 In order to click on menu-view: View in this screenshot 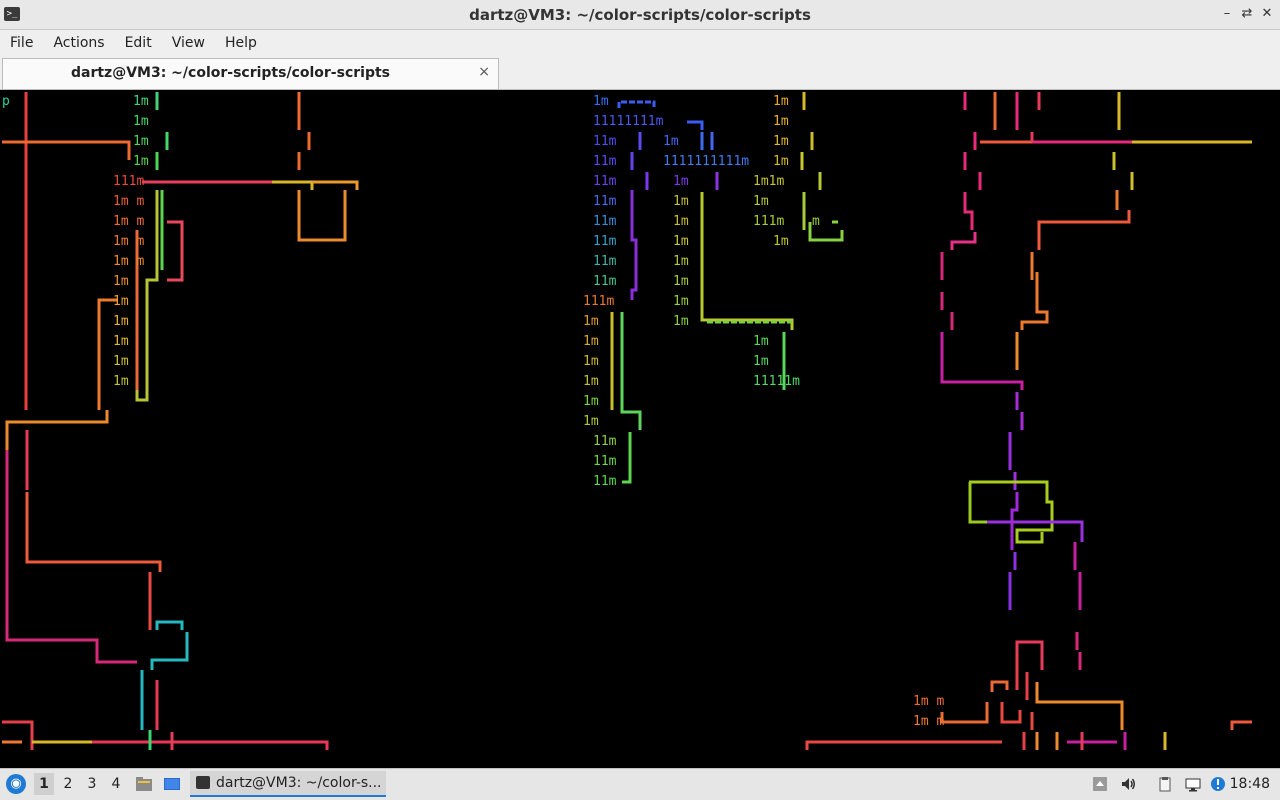, I will do `click(188, 43)`.